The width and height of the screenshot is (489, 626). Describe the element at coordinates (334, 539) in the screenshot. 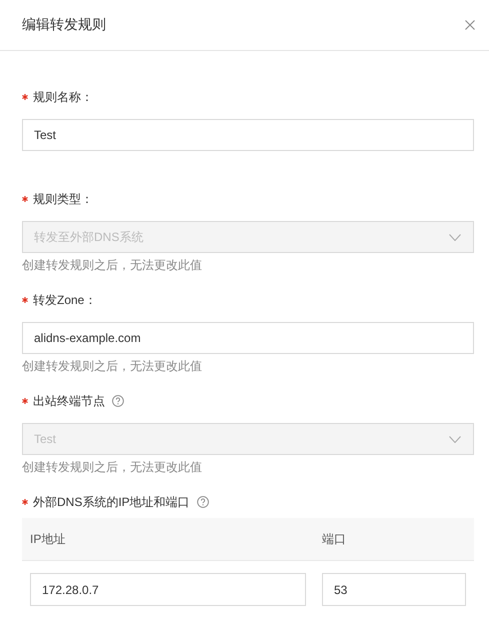

I see `column-header: 端口` at that location.